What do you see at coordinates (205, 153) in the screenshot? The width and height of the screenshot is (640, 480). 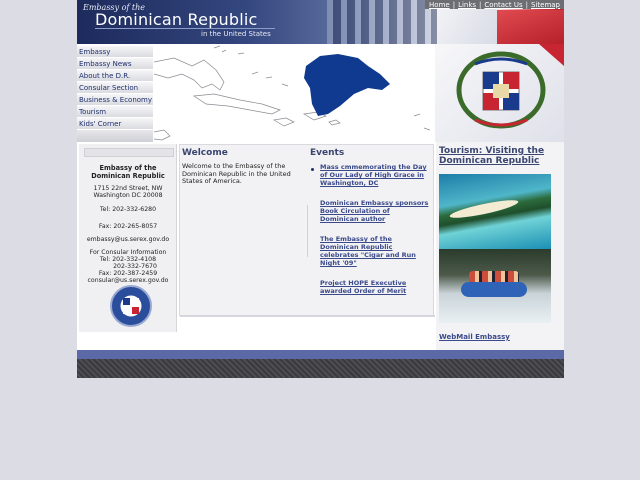 I see `welcome-heading: Welcome` at bounding box center [205, 153].